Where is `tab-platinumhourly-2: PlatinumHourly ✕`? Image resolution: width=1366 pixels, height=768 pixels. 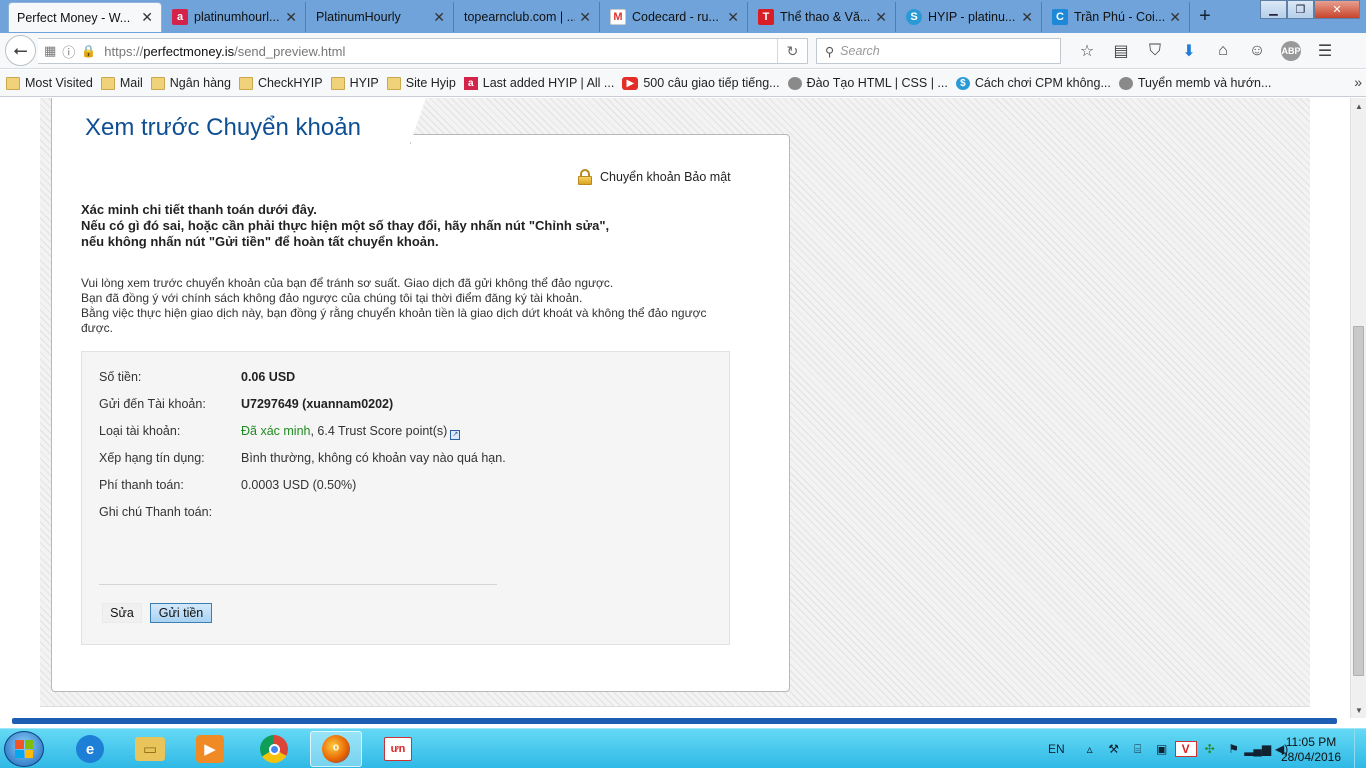 tab-platinumhourly-2: PlatinumHourly ✕ is located at coordinates (381, 17).